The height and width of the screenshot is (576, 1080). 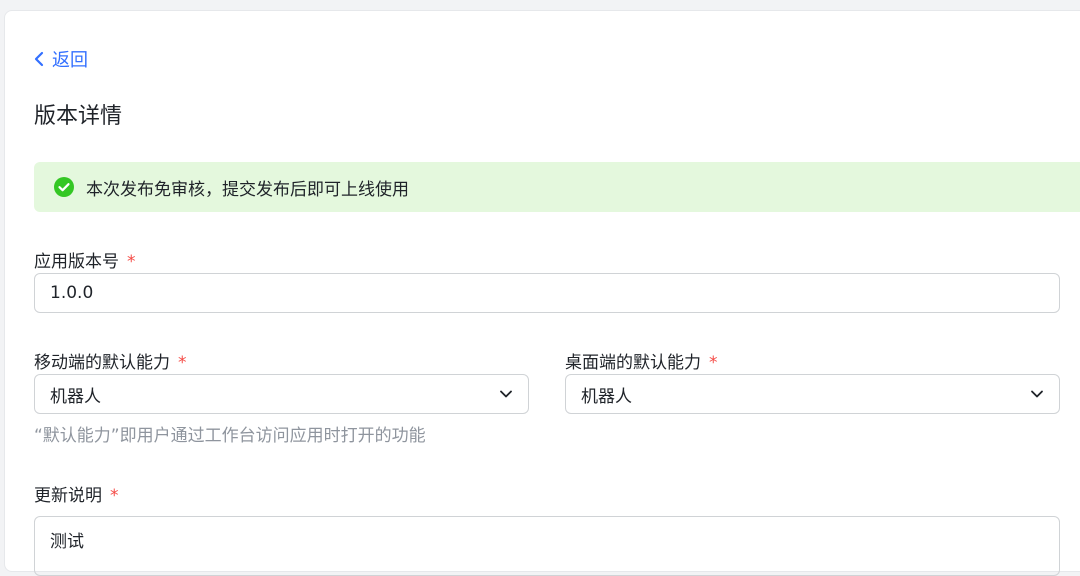 What do you see at coordinates (68, 496) in the screenshot?
I see `release-notes-label-text: 更新说明` at bounding box center [68, 496].